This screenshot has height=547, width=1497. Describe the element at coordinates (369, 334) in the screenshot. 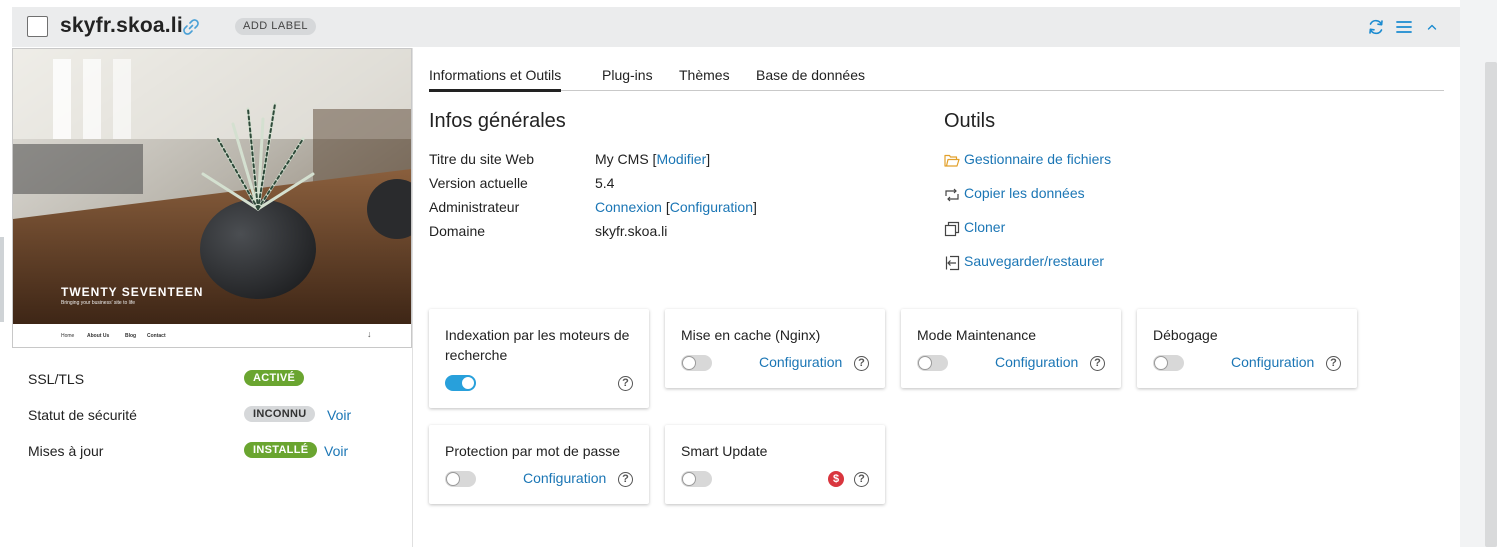

I see `preview-down-arrow: ↓` at that location.